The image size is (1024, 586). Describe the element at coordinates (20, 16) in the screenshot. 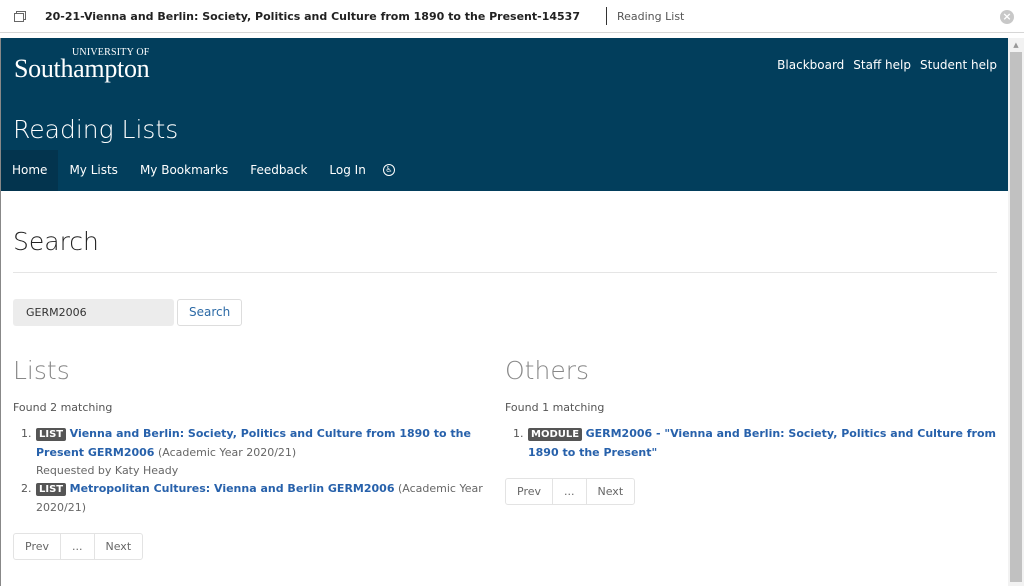

I see `window-restore-icon` at that location.